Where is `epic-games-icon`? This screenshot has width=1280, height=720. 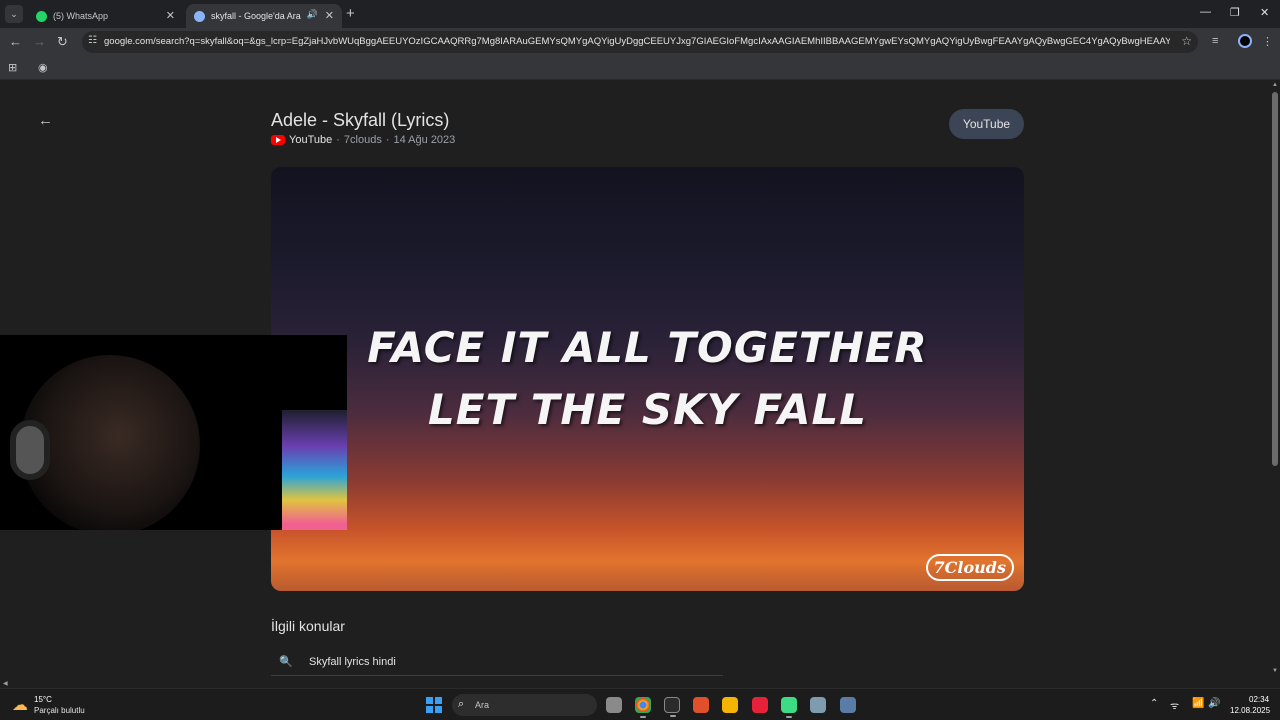 epic-games-icon is located at coordinates (672, 707).